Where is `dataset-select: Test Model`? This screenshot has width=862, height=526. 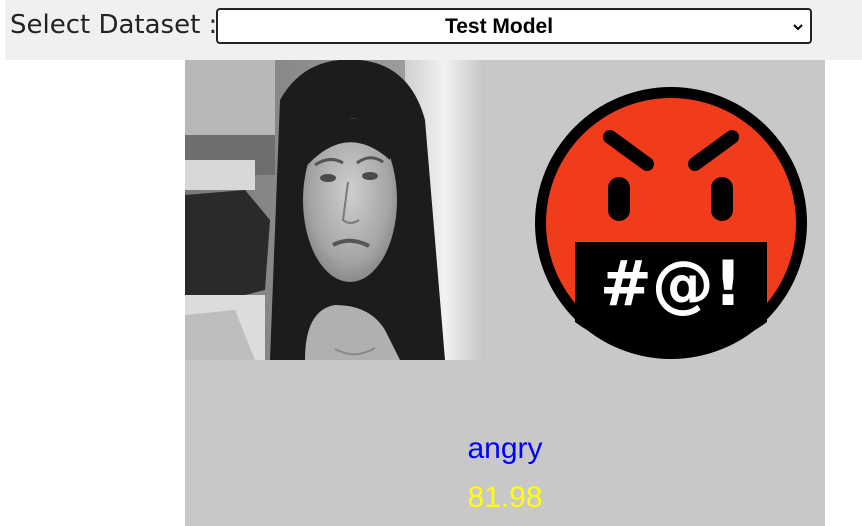 dataset-select: Test Model is located at coordinates (514, 26).